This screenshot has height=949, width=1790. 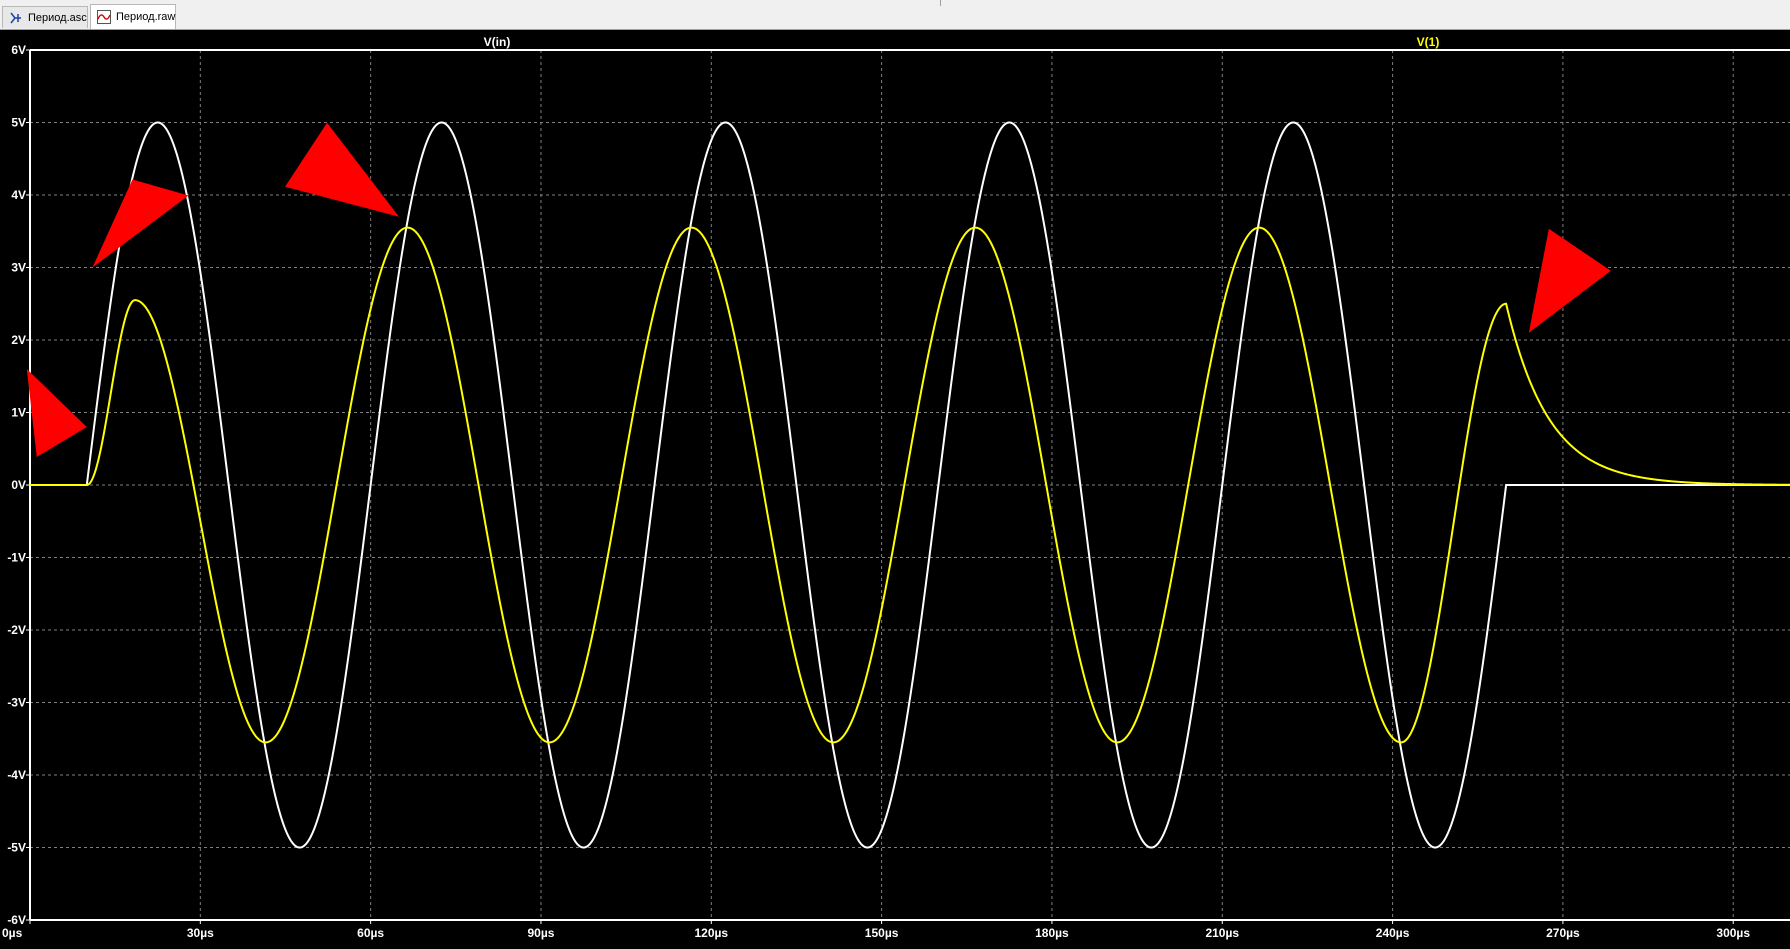 I want to click on tab-bar: Период.asc Период.raw, so click(x=895, y=15).